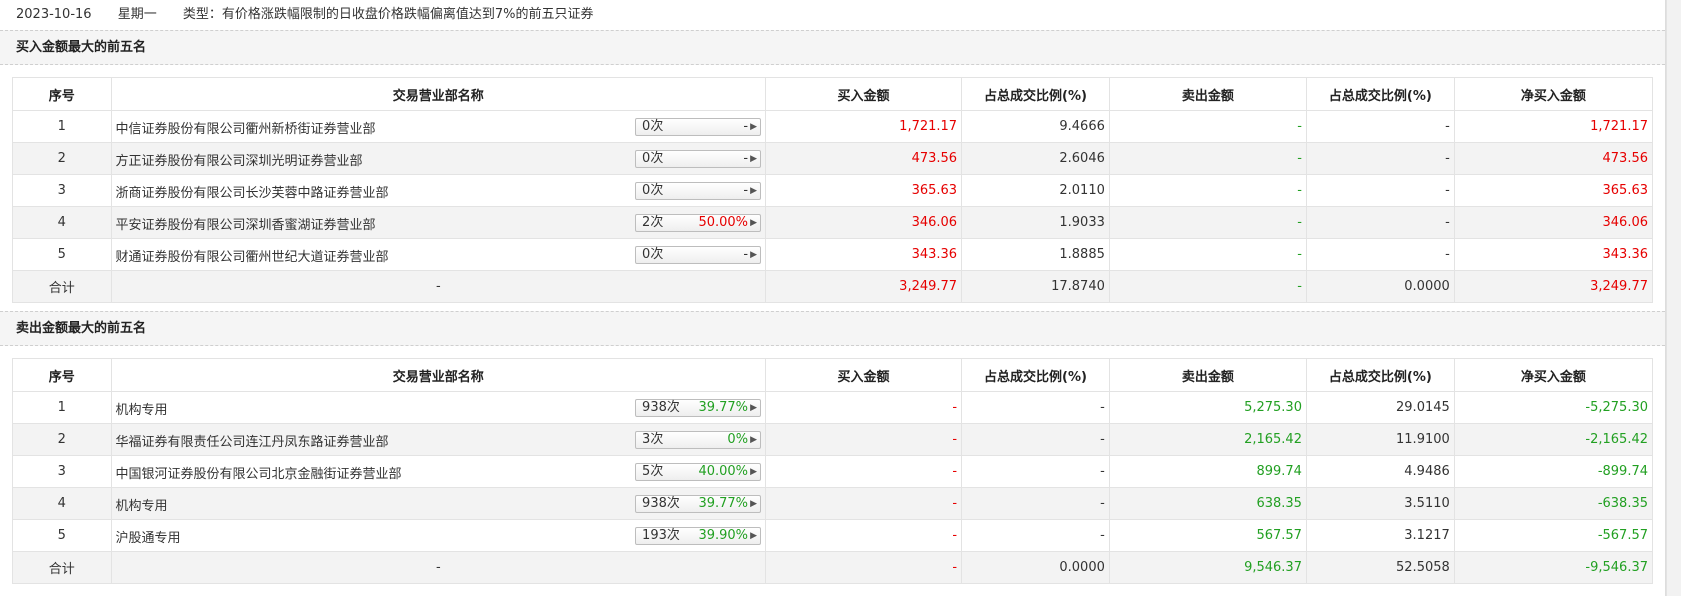 The height and width of the screenshot is (596, 1681). What do you see at coordinates (1553, 126) in the screenshot?
I see `net-buy-amount: 1,721.17` at bounding box center [1553, 126].